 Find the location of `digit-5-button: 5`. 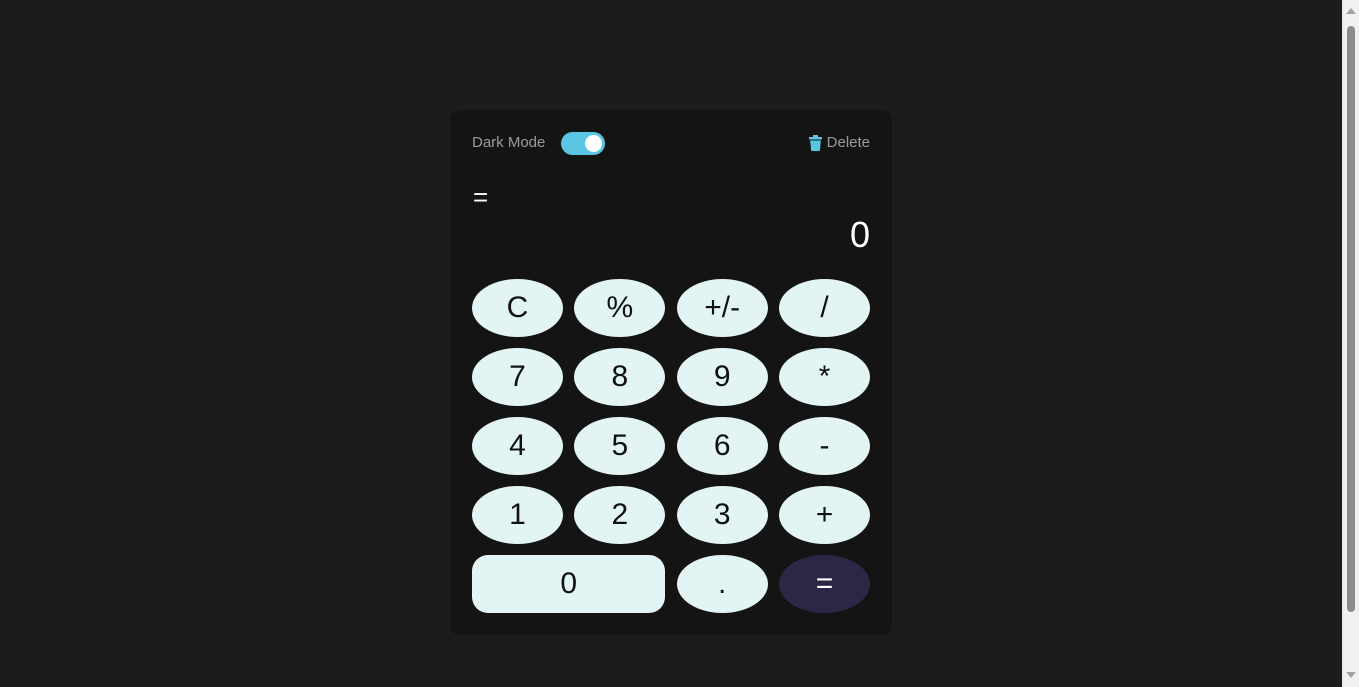

digit-5-button: 5 is located at coordinates (620, 446).